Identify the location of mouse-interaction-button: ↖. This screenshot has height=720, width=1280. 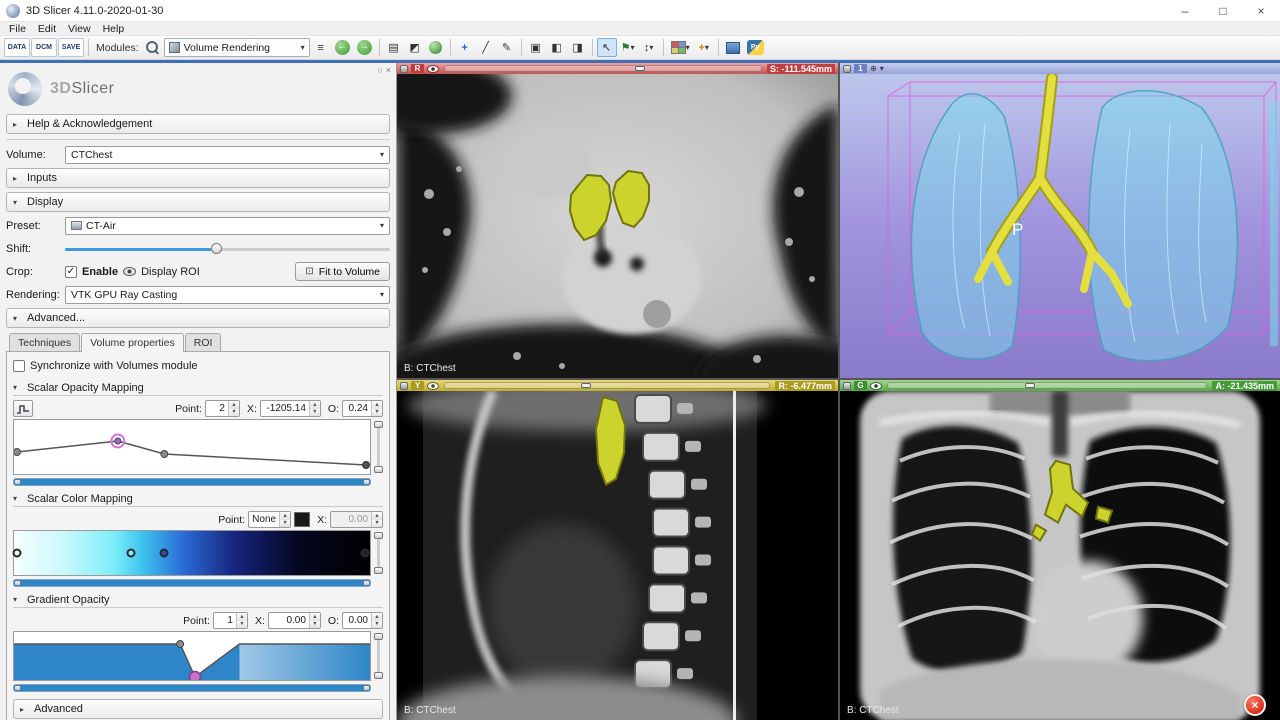
(606, 47).